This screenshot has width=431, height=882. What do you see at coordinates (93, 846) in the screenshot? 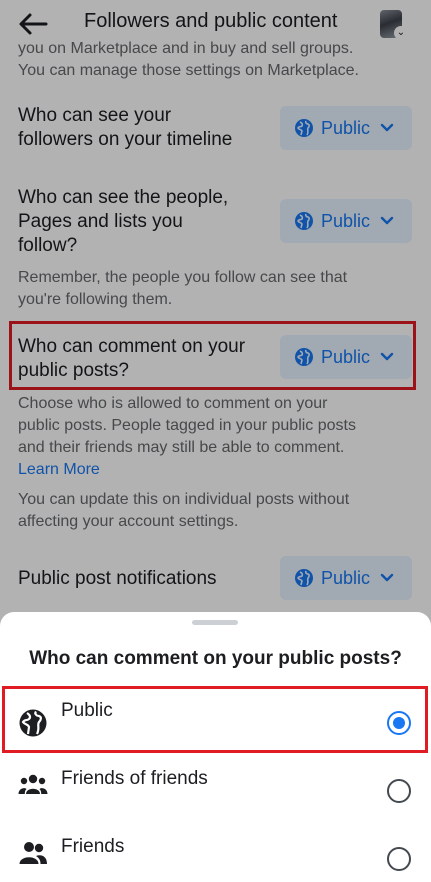
I see `option-label: Friends` at bounding box center [93, 846].